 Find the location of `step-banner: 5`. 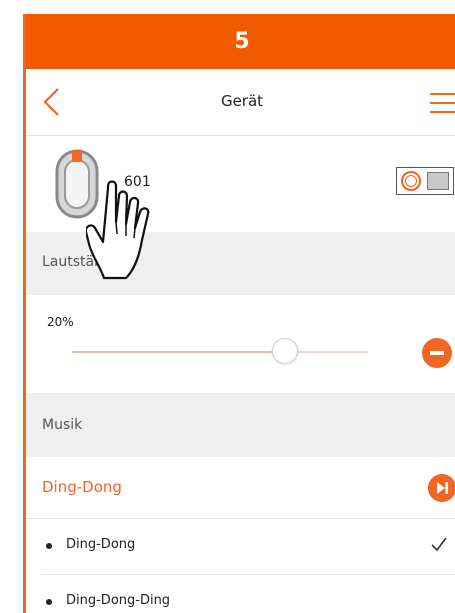

step-banner: 5 is located at coordinates (240, 41).